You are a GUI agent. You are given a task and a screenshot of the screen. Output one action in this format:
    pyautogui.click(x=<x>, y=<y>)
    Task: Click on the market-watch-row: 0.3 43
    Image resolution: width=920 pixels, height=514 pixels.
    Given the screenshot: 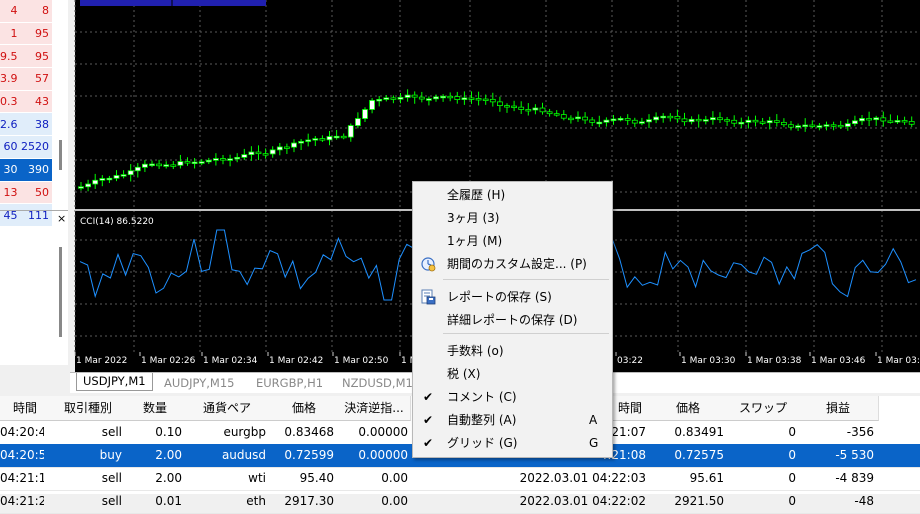 What is the action you would take?
    pyautogui.click(x=26, y=102)
    